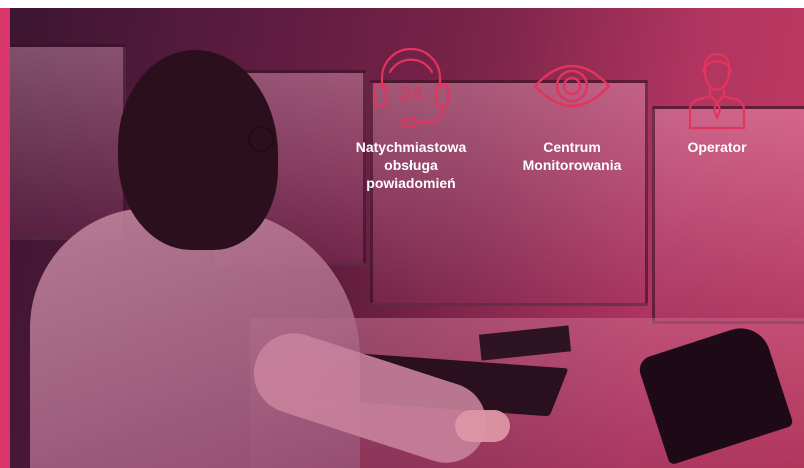 The width and height of the screenshot is (804, 468). I want to click on feature-operator: Operator, so click(717, 100).